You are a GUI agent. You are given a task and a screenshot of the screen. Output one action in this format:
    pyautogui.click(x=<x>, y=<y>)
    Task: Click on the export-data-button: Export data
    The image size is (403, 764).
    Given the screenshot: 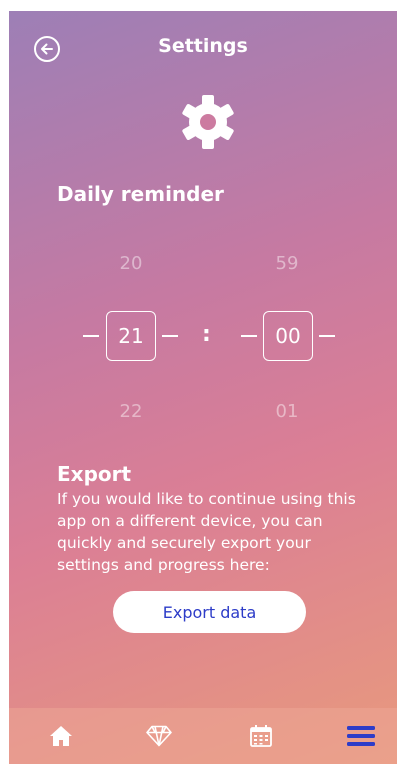 What is the action you would take?
    pyautogui.click(x=209, y=612)
    